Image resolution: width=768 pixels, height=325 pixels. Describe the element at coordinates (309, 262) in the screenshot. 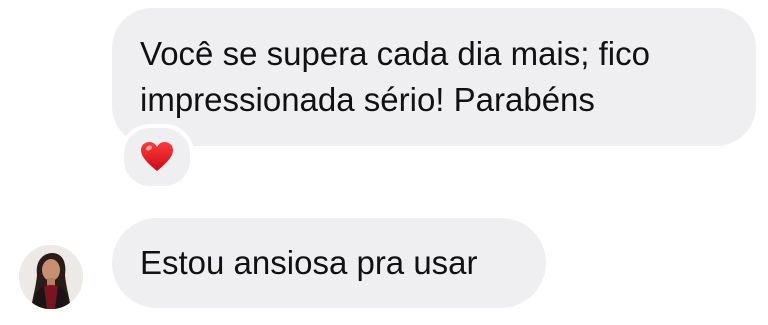

I see `message-text: Estou ansiosa pra usar` at that location.